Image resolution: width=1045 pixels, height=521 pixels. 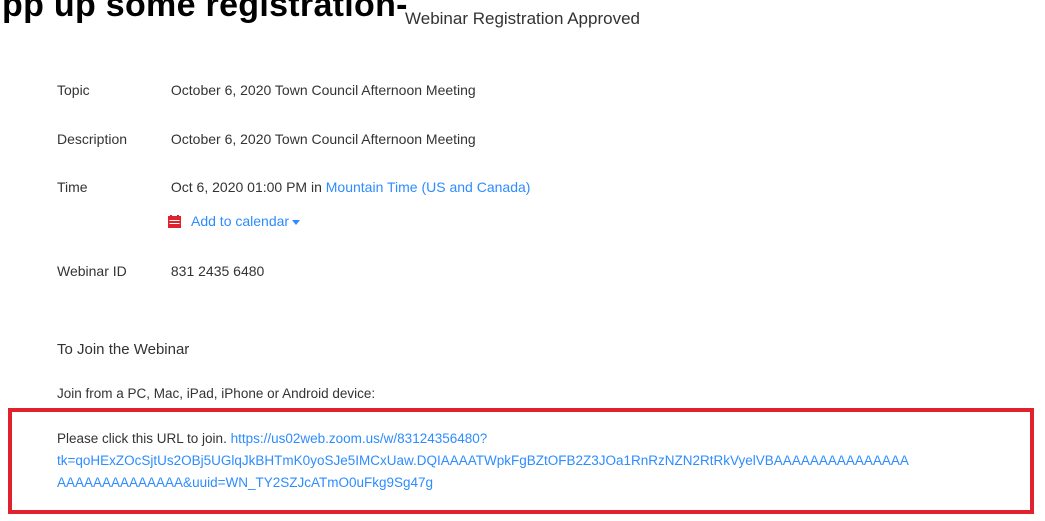 I want to click on time-label: Time, so click(x=72, y=187).